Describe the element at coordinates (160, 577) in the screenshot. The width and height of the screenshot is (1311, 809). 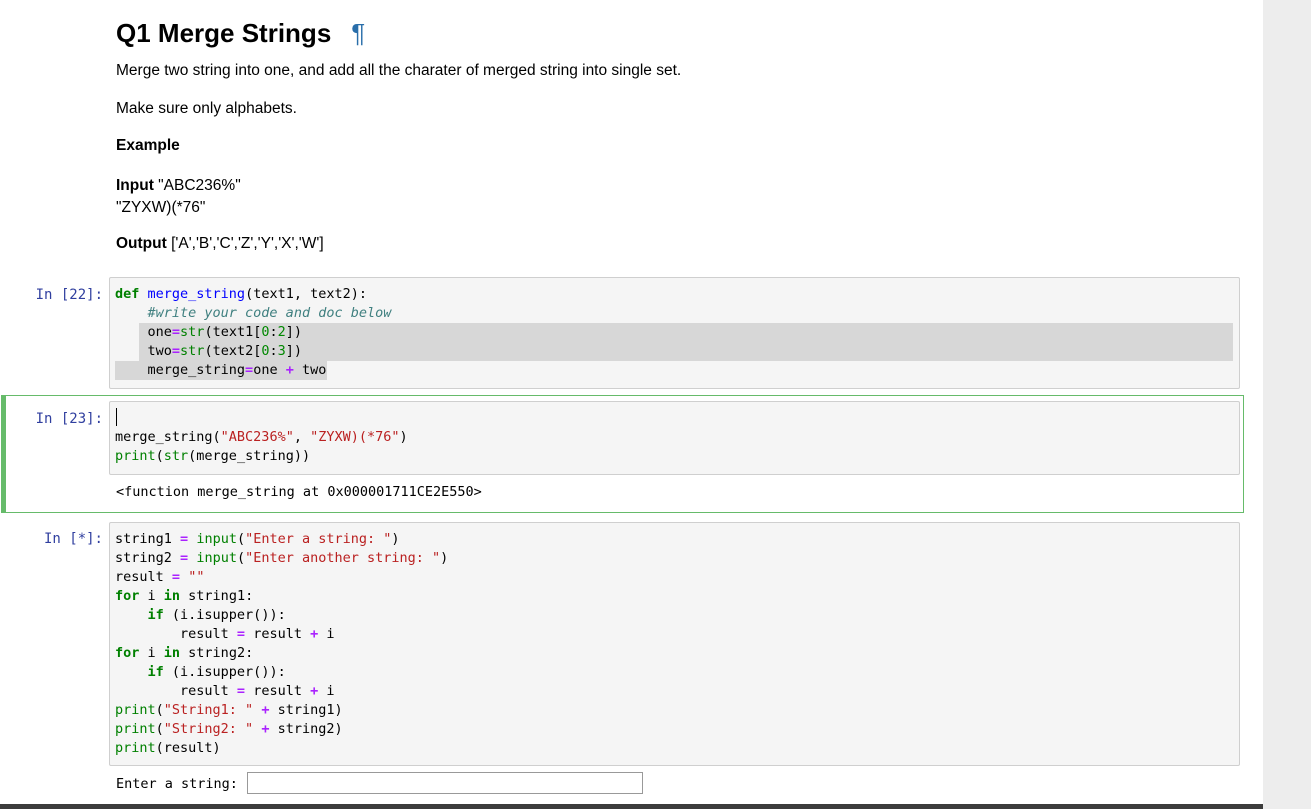
I see `code-line: result = ""` at that location.